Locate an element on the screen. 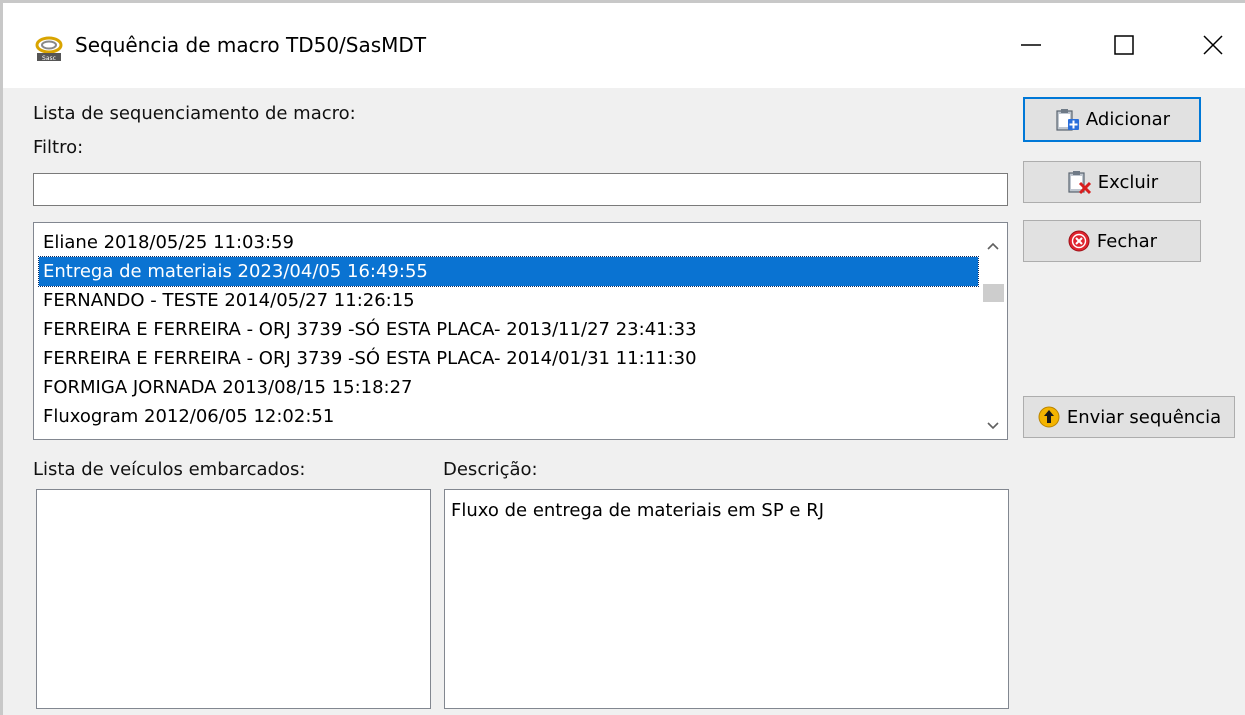 This screenshot has height=715, width=1245. minimize-button is located at coordinates (1031, 47).